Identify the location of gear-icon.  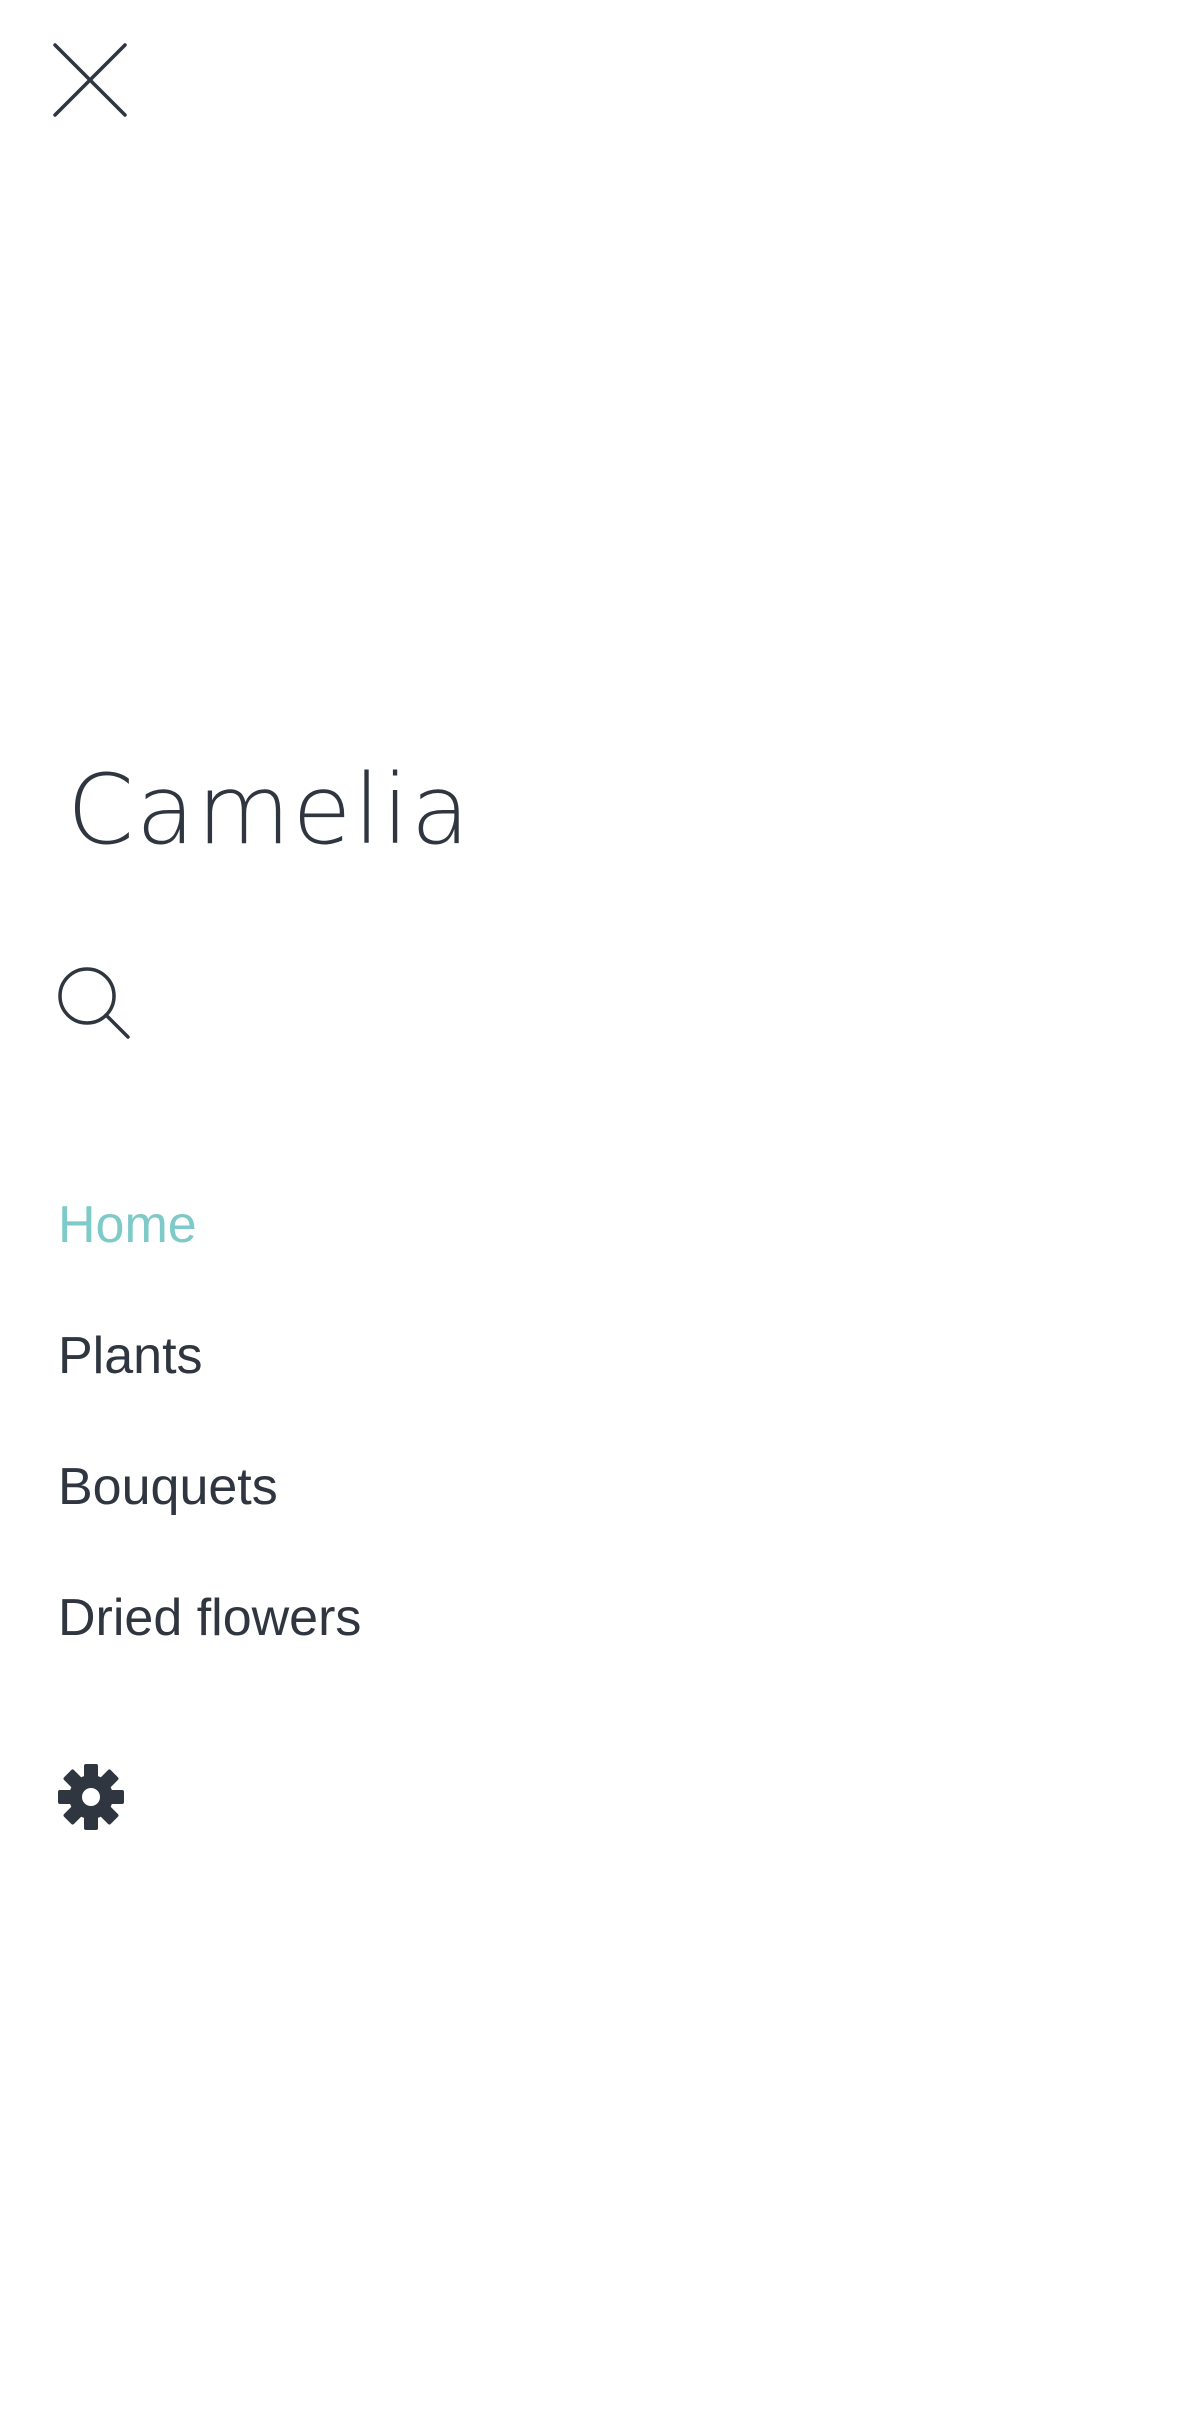
(91, 1797).